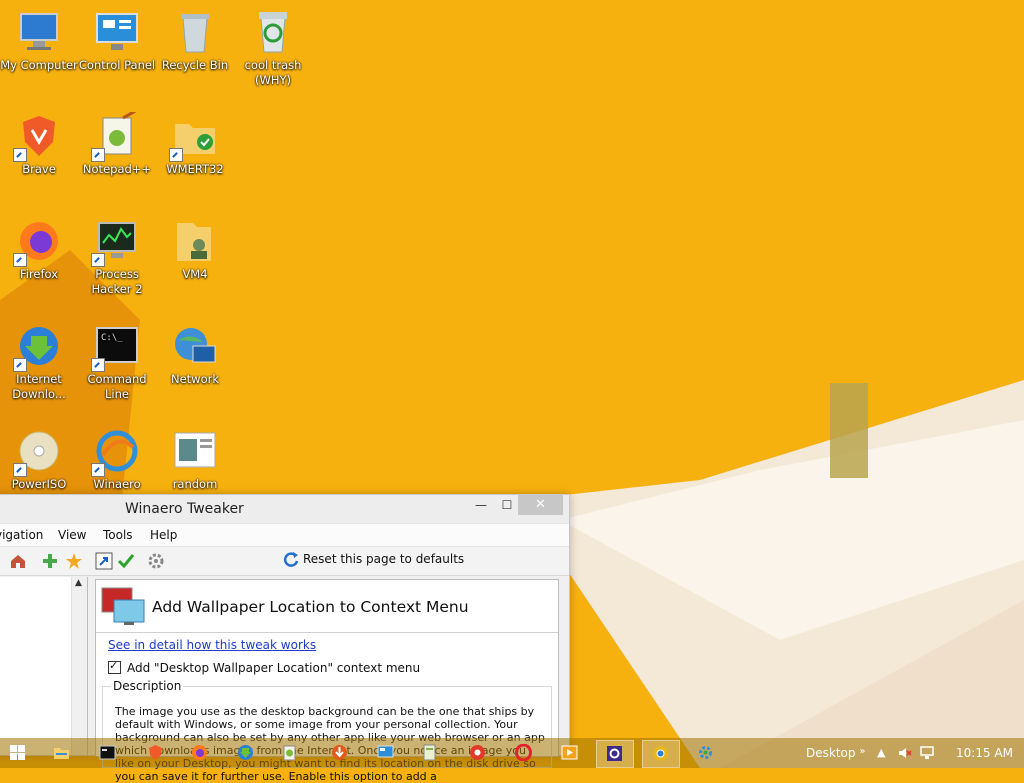 This screenshot has height=783, width=1024. I want to click on taskbar-notepad-plus, so click(290, 753).